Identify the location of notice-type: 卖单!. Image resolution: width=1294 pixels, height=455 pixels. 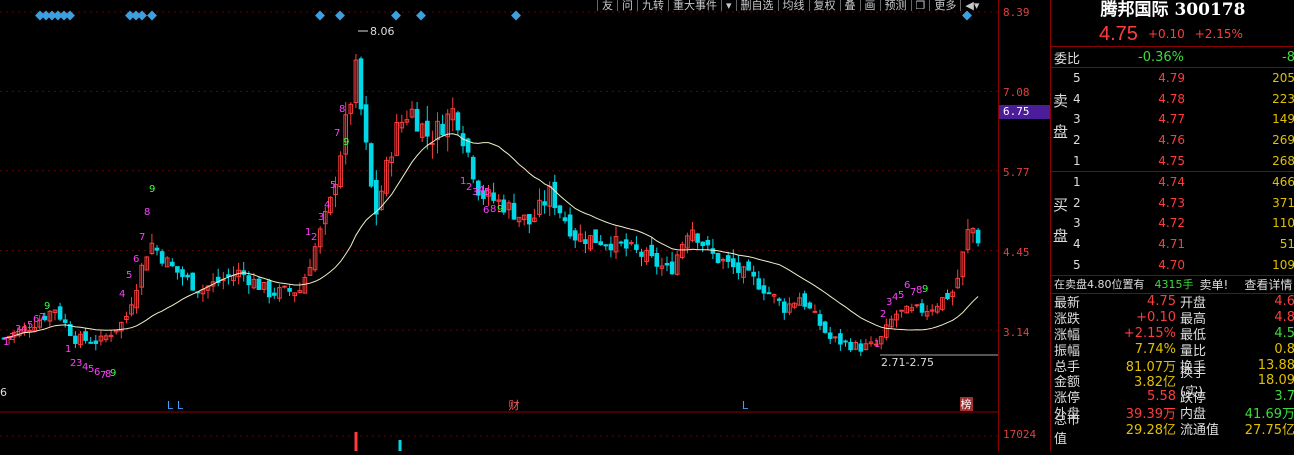
(1214, 284).